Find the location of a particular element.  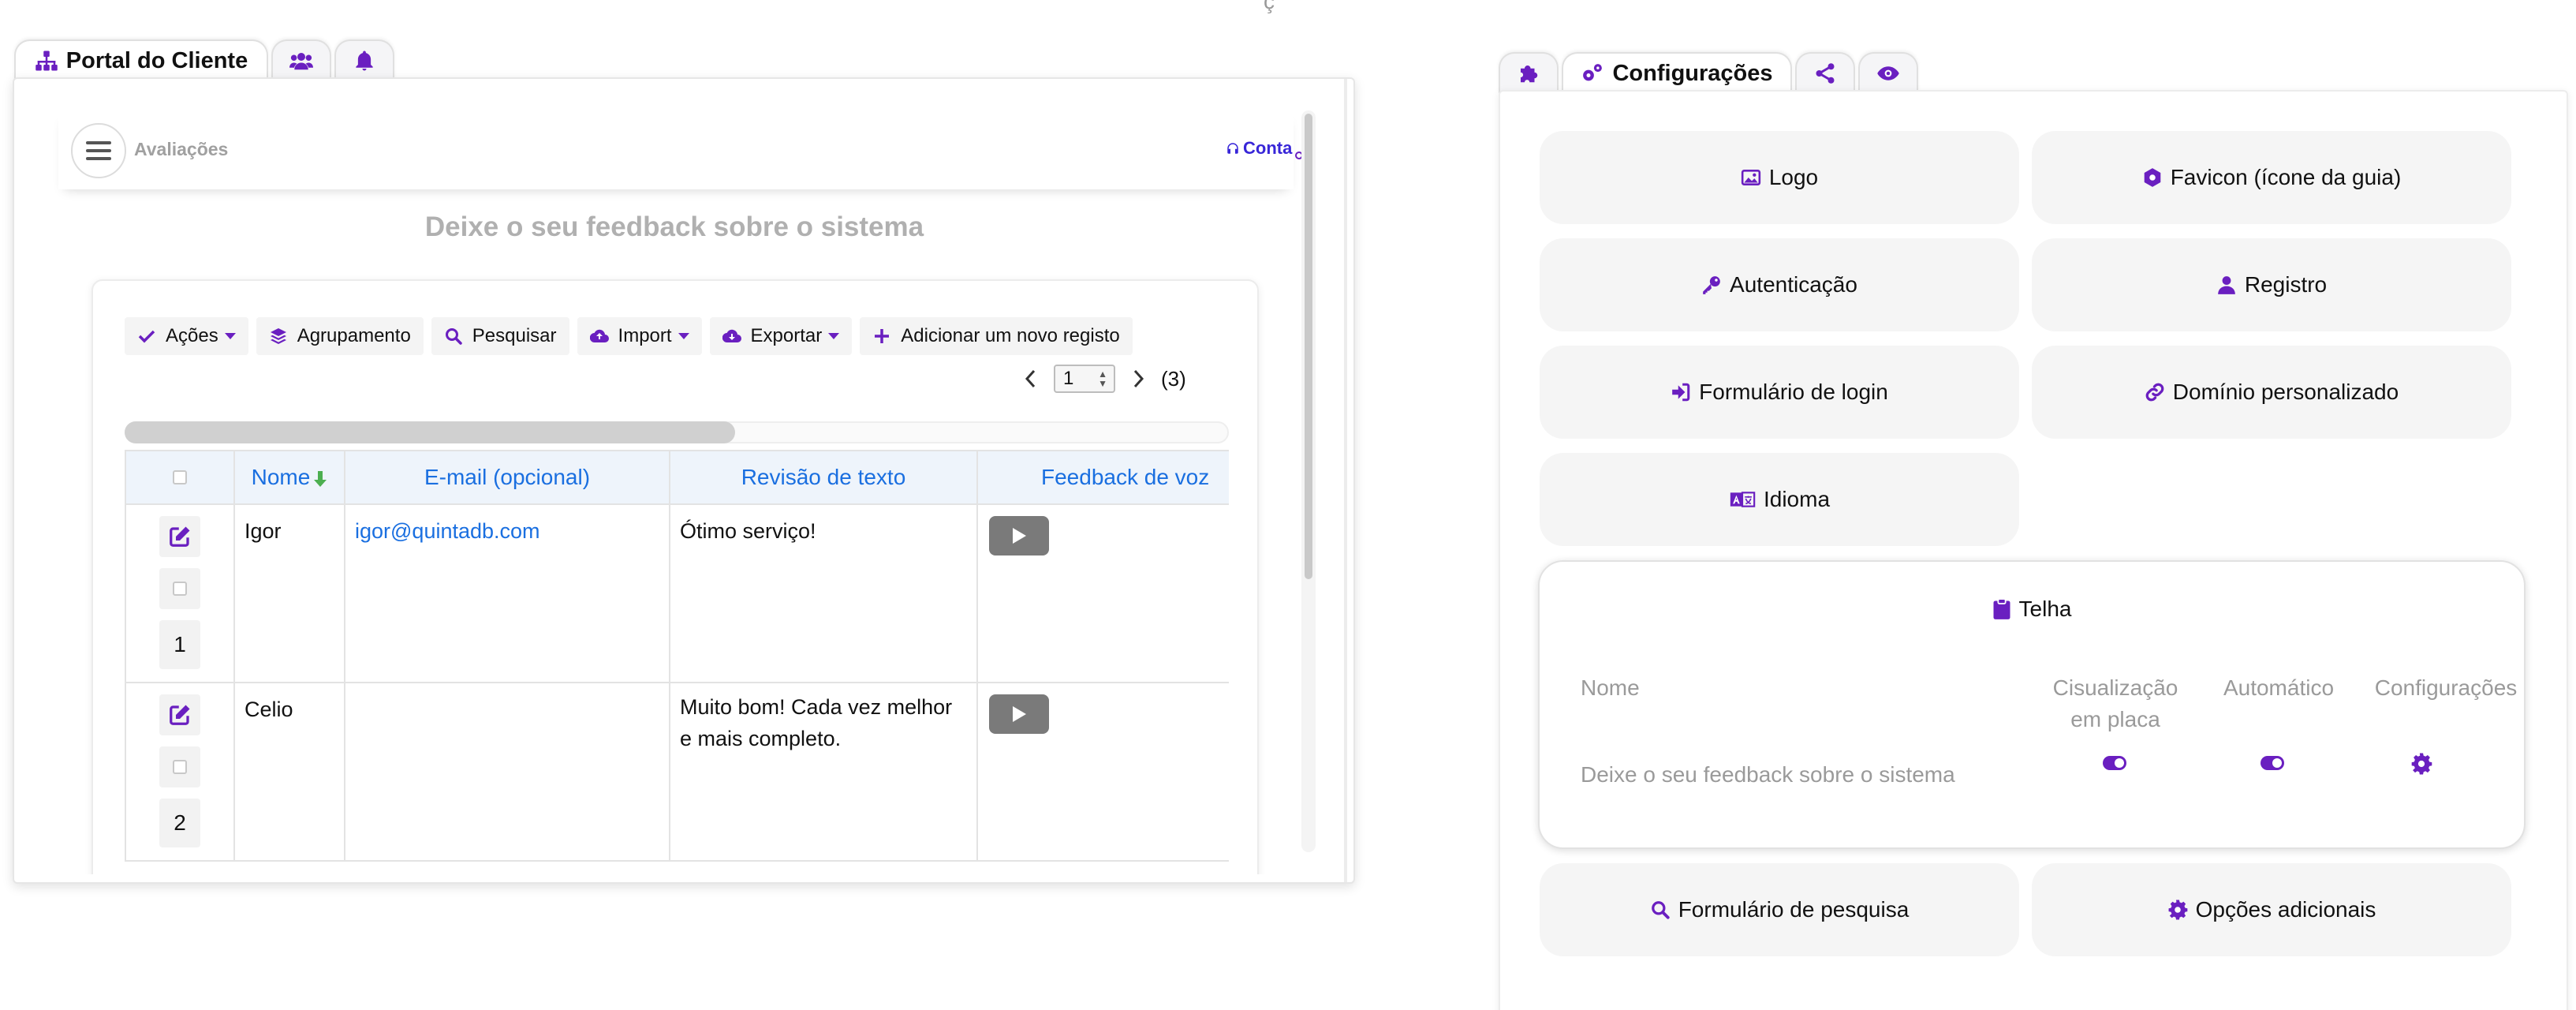

column-header-email: E-mail (opcional) is located at coordinates (507, 477).